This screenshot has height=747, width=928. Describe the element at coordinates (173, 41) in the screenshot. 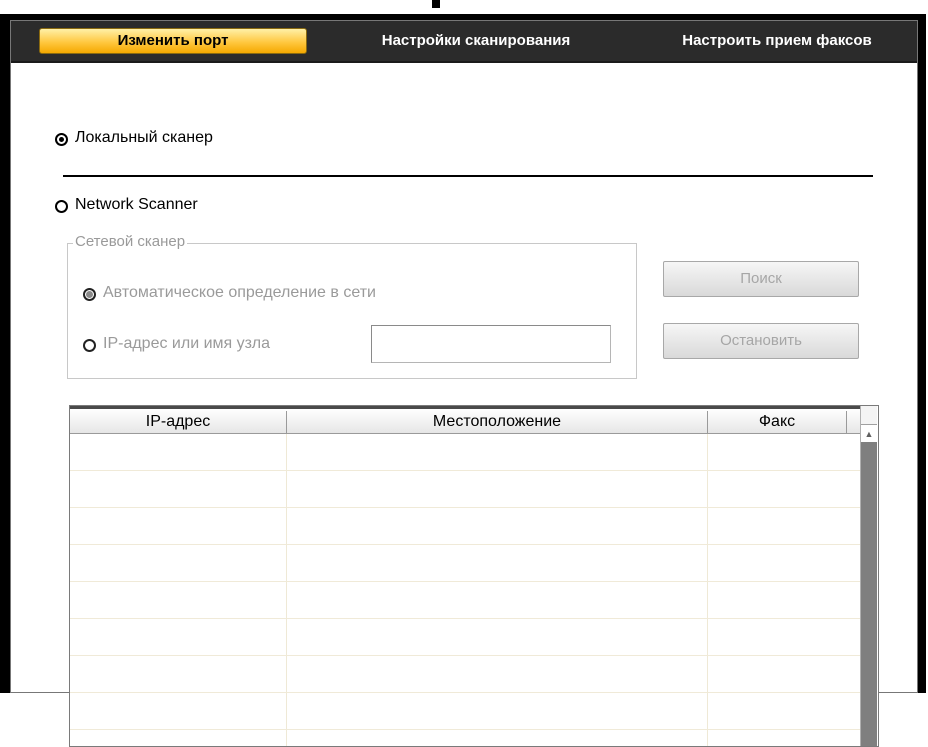

I see `tab-change-port: Изменить порт` at that location.